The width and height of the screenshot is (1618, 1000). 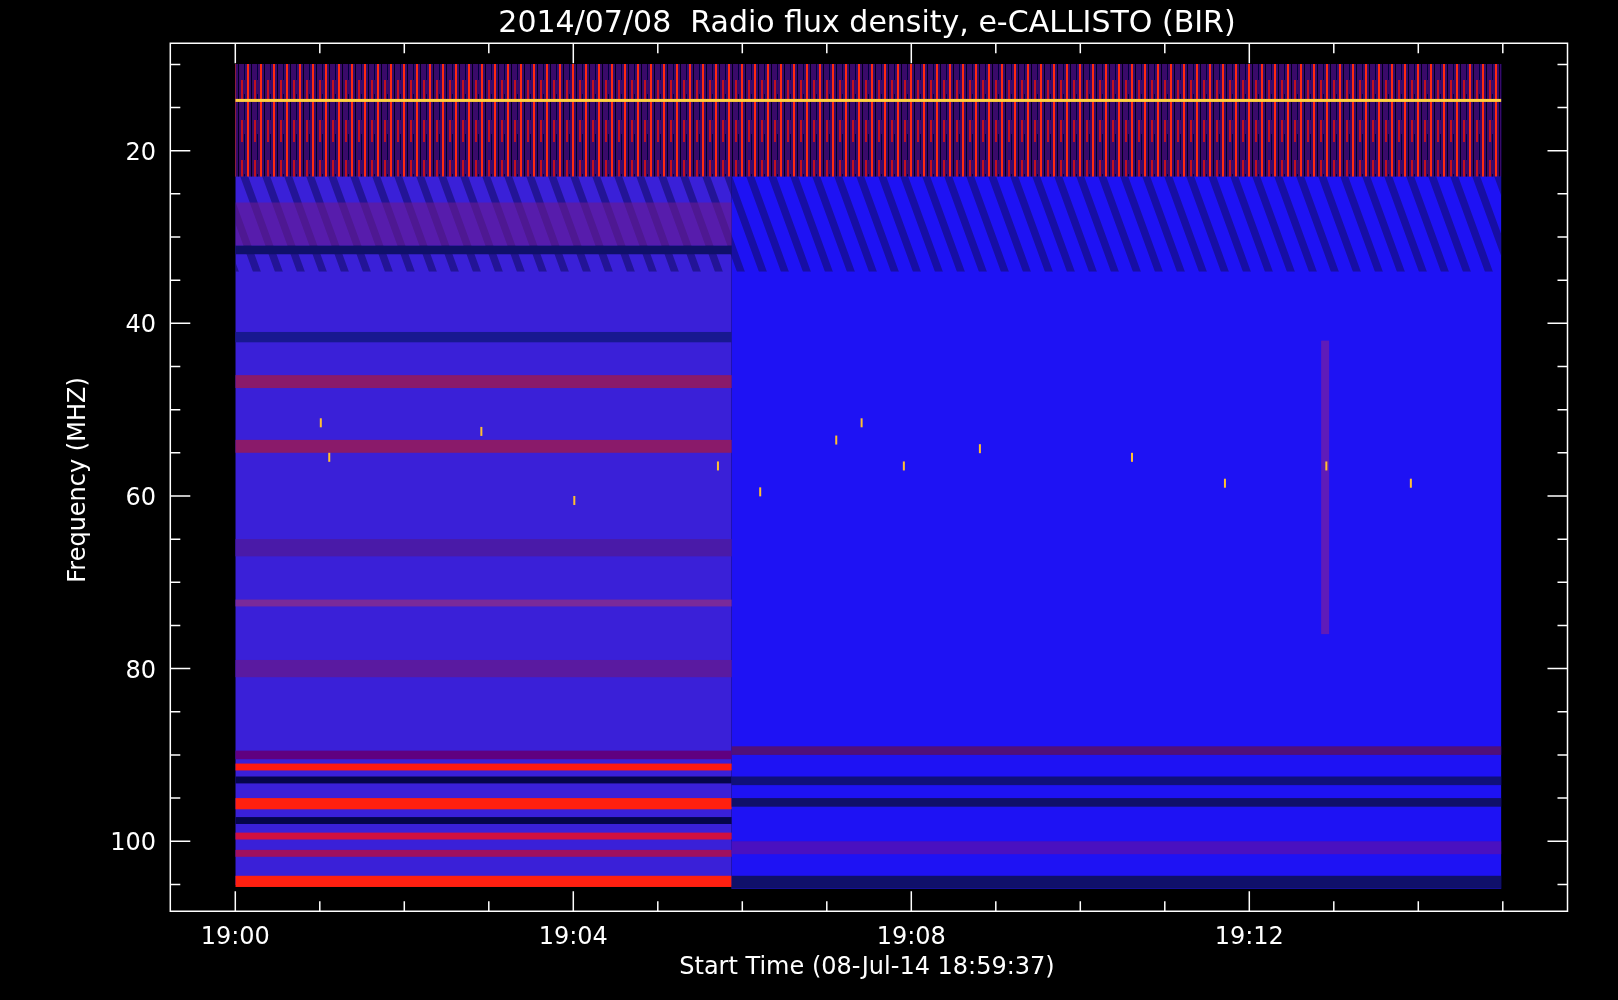 What do you see at coordinates (140, 497) in the screenshot?
I see `tick-label: 60` at bounding box center [140, 497].